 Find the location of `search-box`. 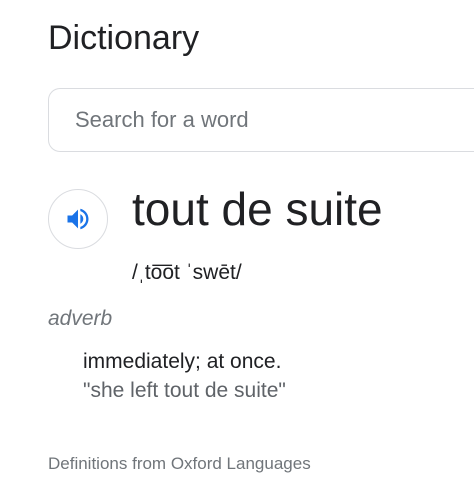

search-box is located at coordinates (261, 120).